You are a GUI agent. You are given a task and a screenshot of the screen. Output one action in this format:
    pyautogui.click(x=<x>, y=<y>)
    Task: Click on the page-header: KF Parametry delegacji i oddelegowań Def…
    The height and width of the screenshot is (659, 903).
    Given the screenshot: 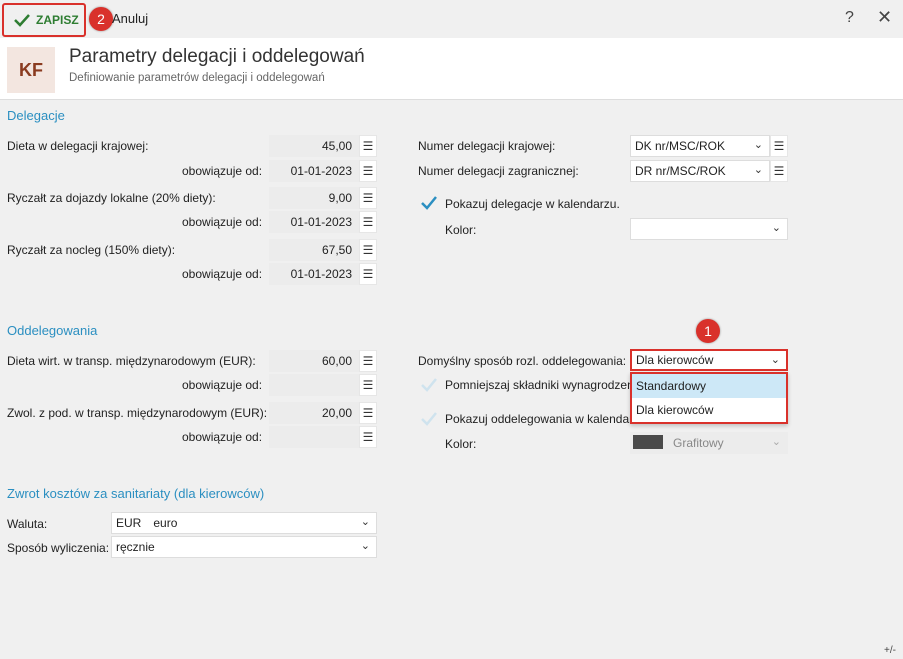 What is the action you would take?
    pyautogui.click(x=451, y=69)
    